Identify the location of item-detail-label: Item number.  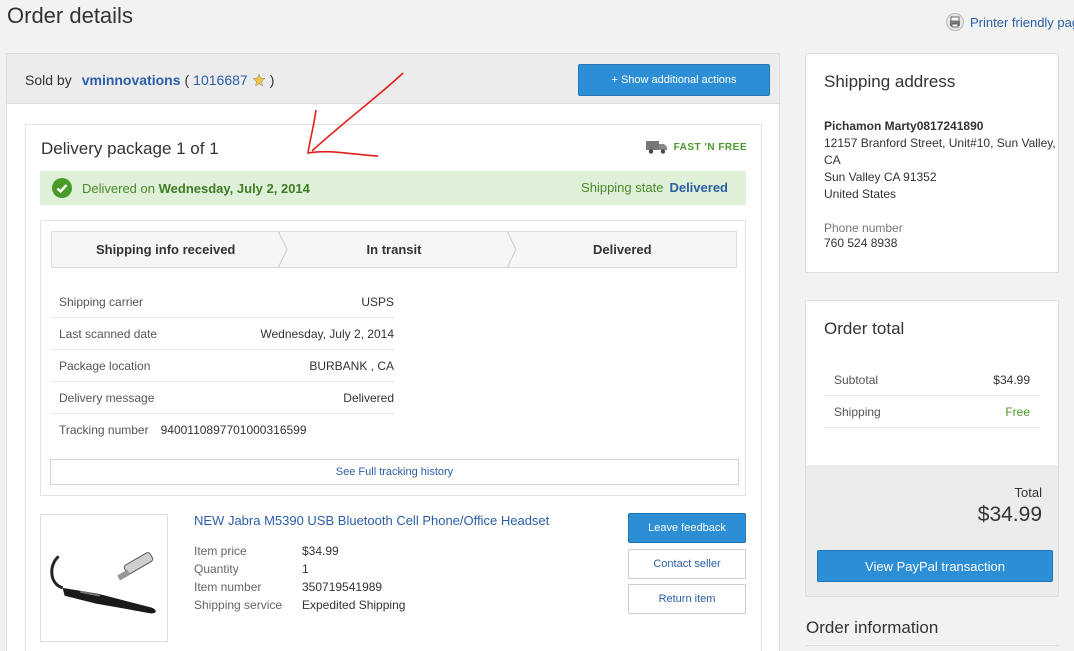
(228, 587).